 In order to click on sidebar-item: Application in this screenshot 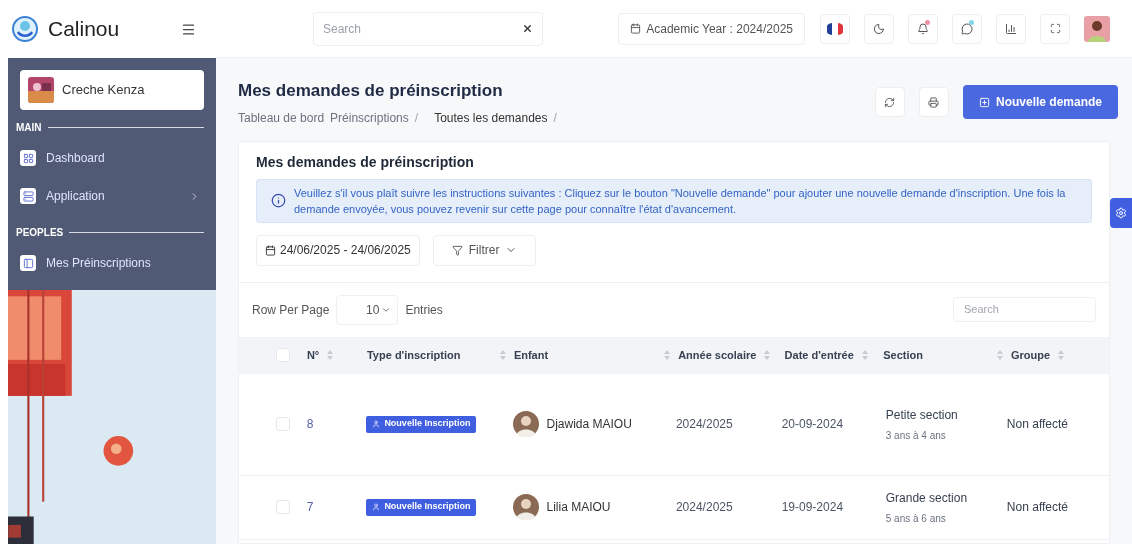, I will do `click(112, 196)`.